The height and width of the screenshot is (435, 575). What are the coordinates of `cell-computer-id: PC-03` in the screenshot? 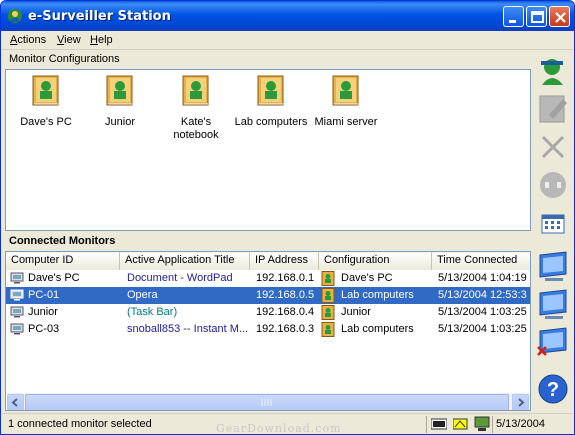 It's located at (44, 329).